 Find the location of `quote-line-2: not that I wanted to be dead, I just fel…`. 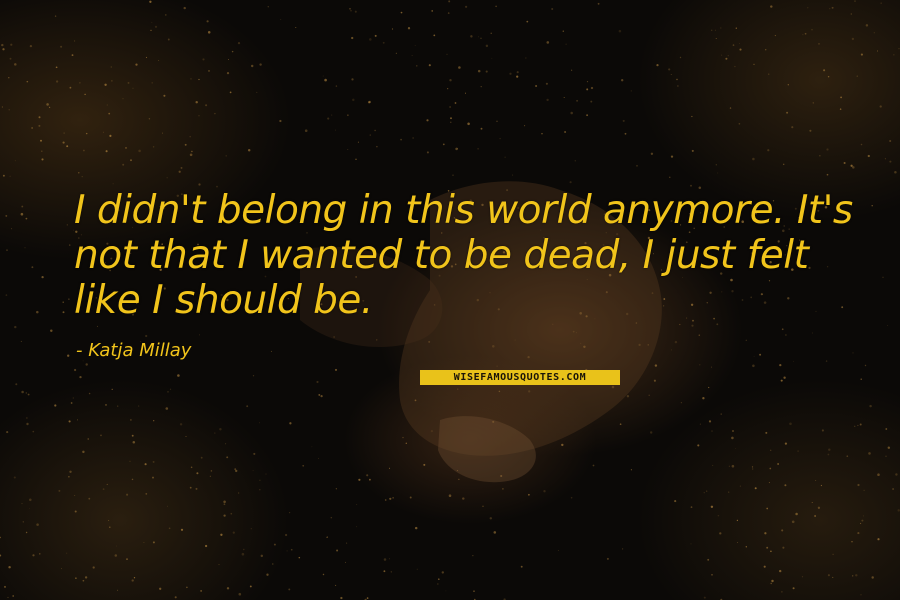

quote-line-2: not that I wanted to be dead, I just fel… is located at coordinates (441, 255).